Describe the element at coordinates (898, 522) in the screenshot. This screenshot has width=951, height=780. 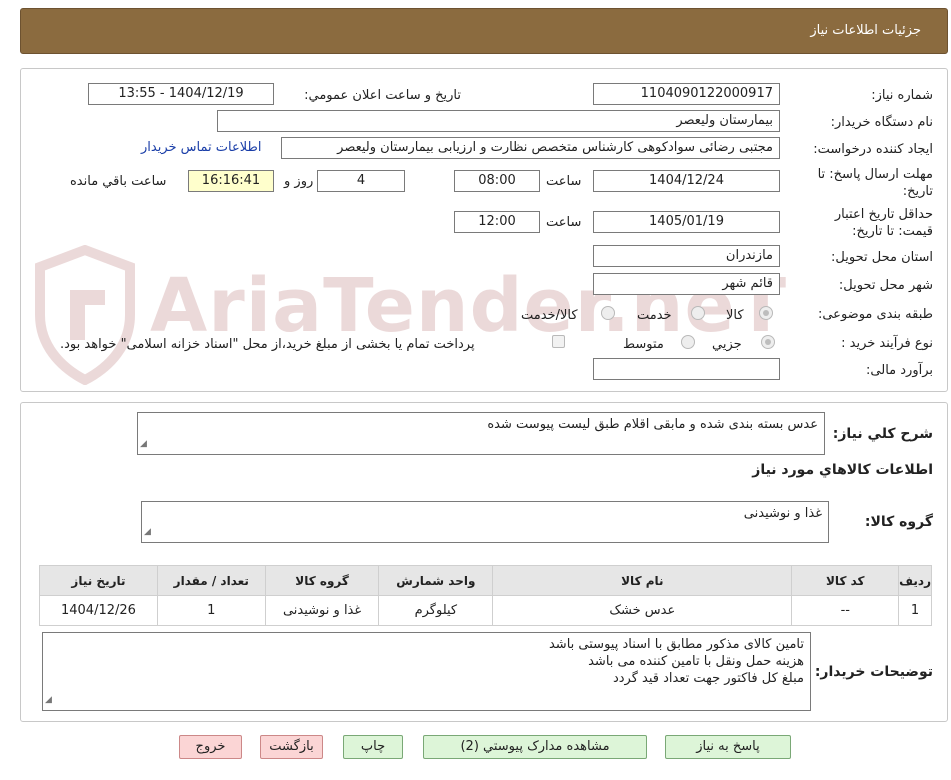
I see `goods-group-label: گروه کالا:` at that location.